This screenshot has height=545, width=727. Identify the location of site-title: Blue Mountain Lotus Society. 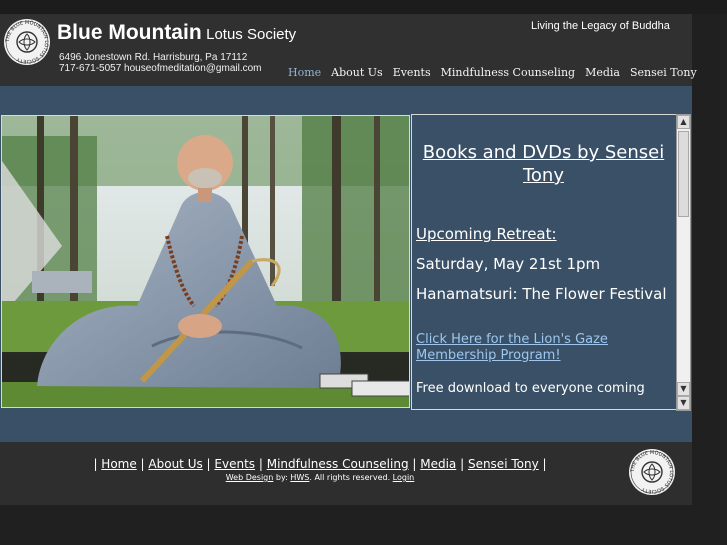
(176, 33).